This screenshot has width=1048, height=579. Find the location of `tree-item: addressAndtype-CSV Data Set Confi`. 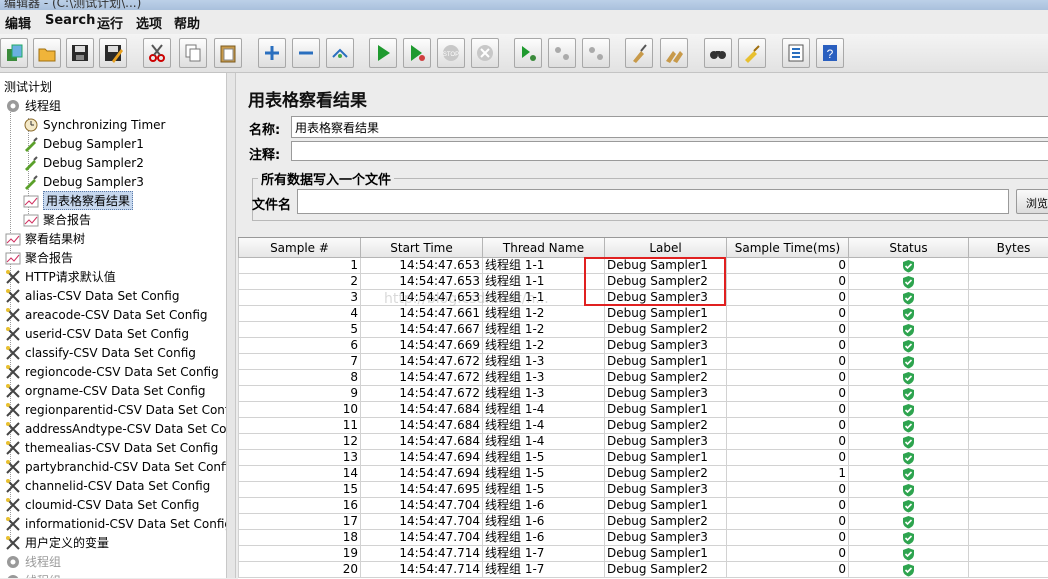

tree-item: addressAndtype-CSV Data Set Confi is located at coordinates (115, 428).